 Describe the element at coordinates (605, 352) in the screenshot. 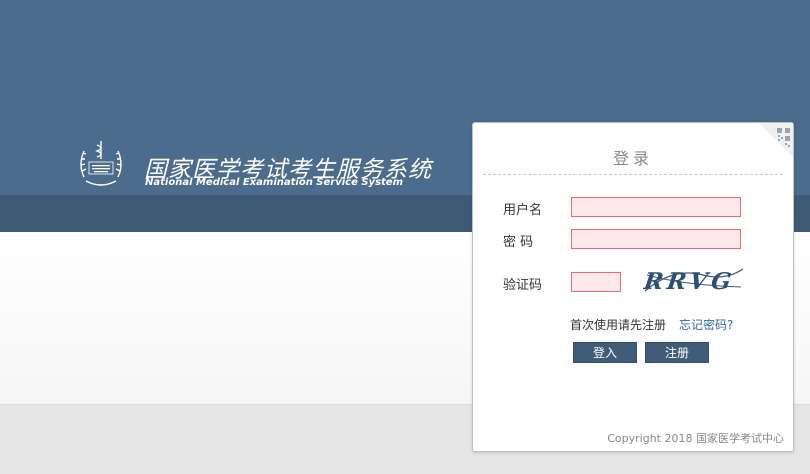

I see `login-button: 登入` at that location.